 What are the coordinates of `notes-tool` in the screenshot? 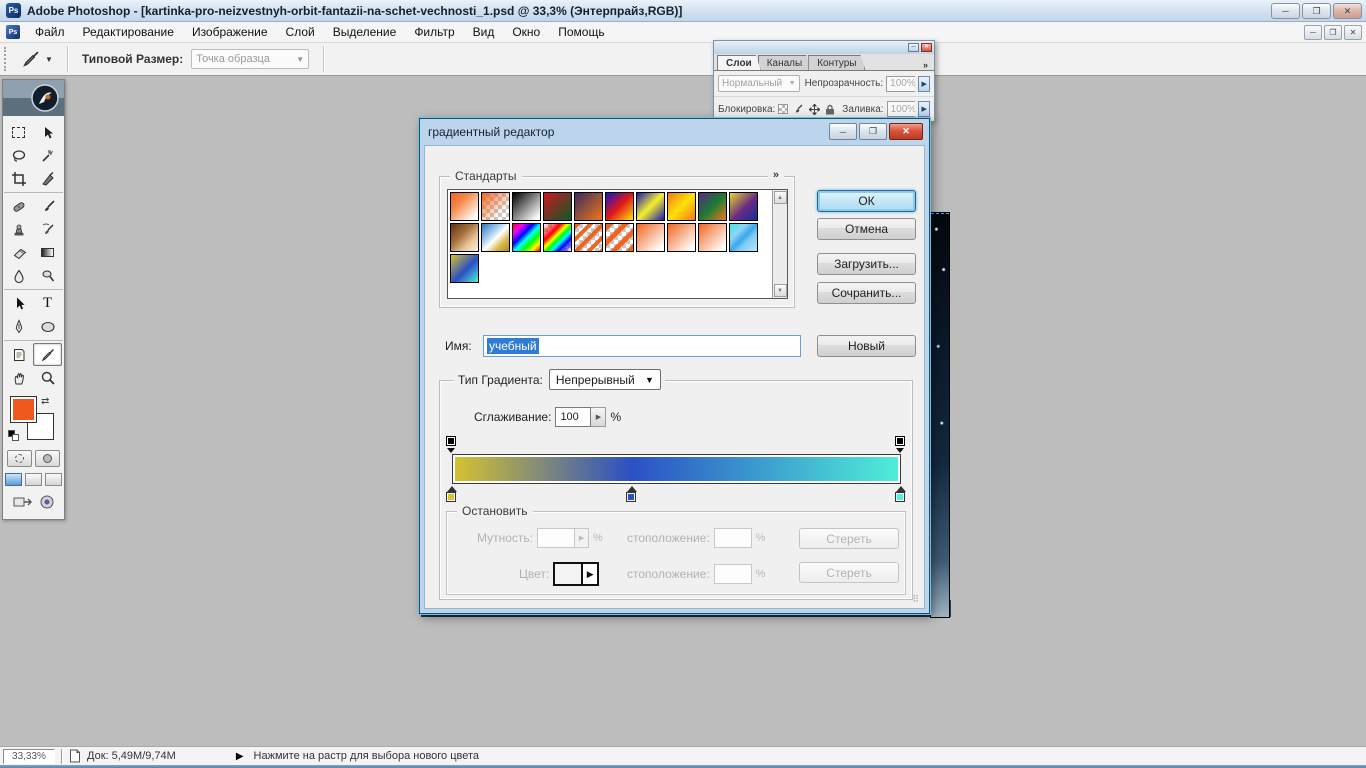 It's located at (18, 354).